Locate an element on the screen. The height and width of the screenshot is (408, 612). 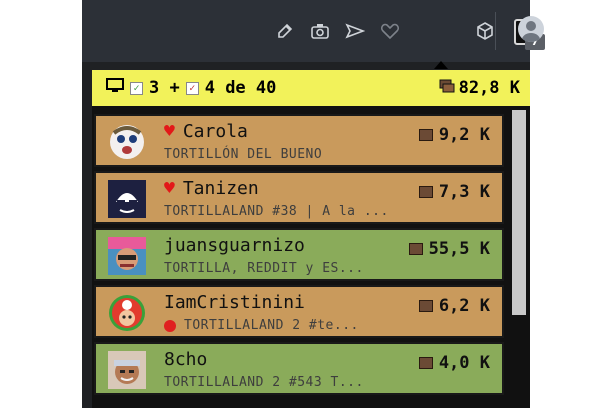
viewer-count: 9,2 K is located at coordinates (464, 135).